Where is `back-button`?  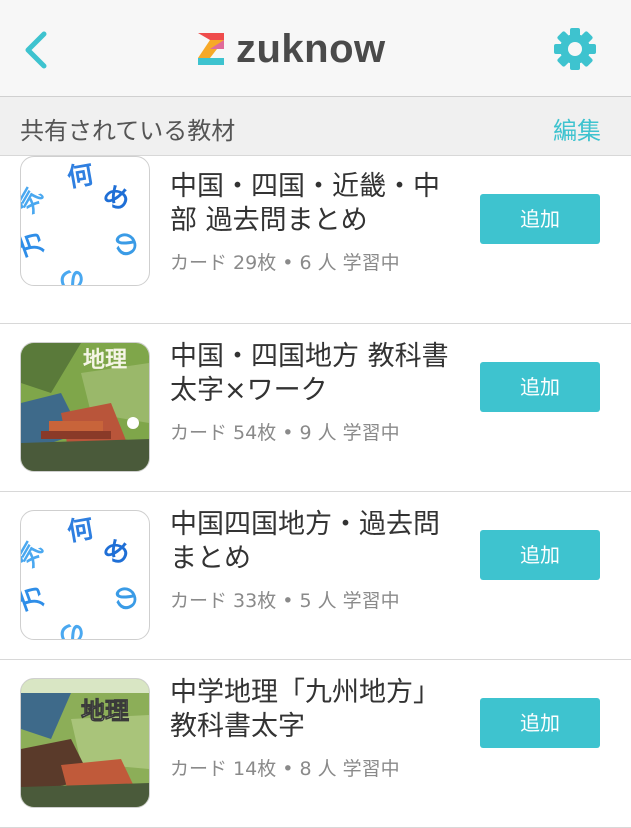
back-button is located at coordinates (38, 50).